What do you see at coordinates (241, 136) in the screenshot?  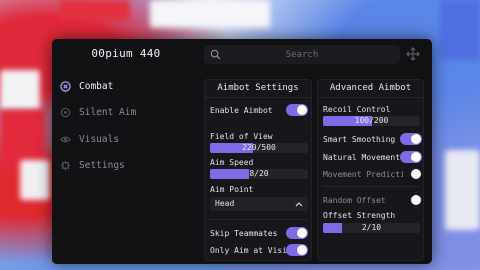 I see `fov-label: Field of View` at bounding box center [241, 136].